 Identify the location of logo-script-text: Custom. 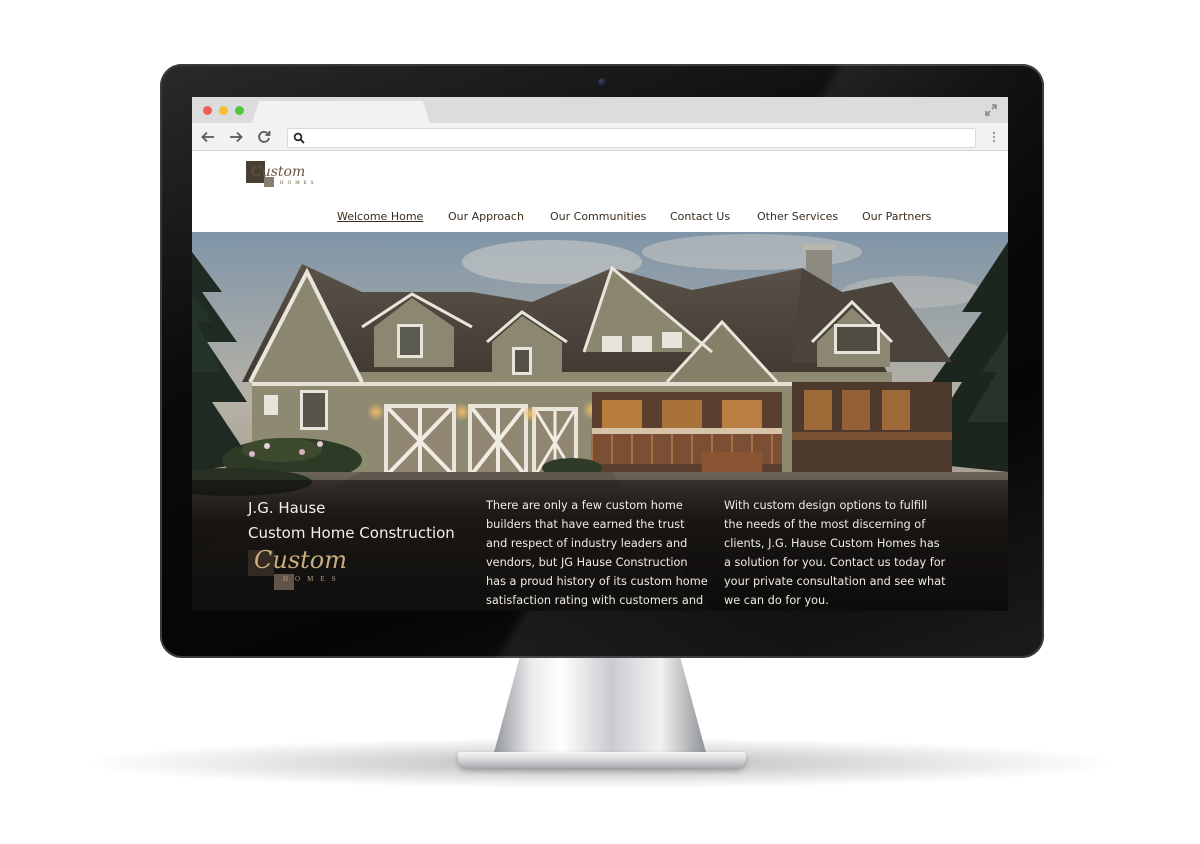
(278, 172).